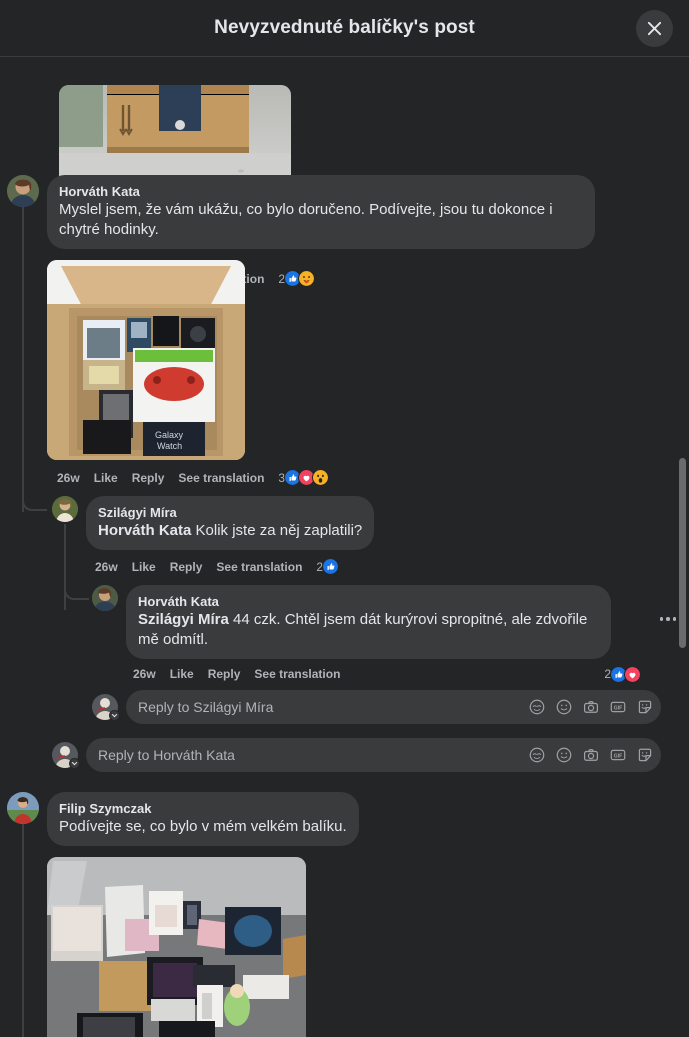 The image size is (689, 1037). I want to click on comment-photo, so click(176, 947).